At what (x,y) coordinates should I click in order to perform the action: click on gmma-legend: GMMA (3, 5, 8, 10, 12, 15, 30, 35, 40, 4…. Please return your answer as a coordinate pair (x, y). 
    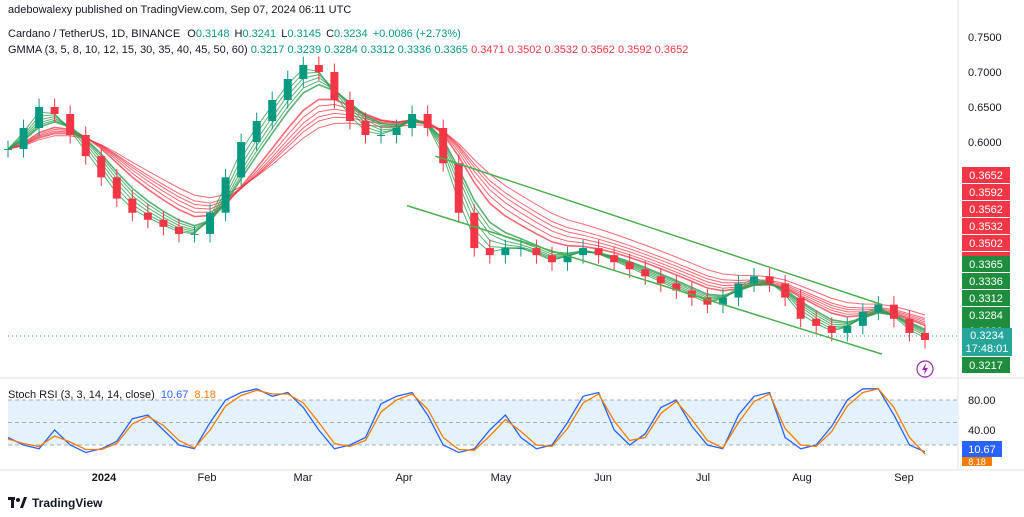
    Looking at the image, I should click on (348, 50).